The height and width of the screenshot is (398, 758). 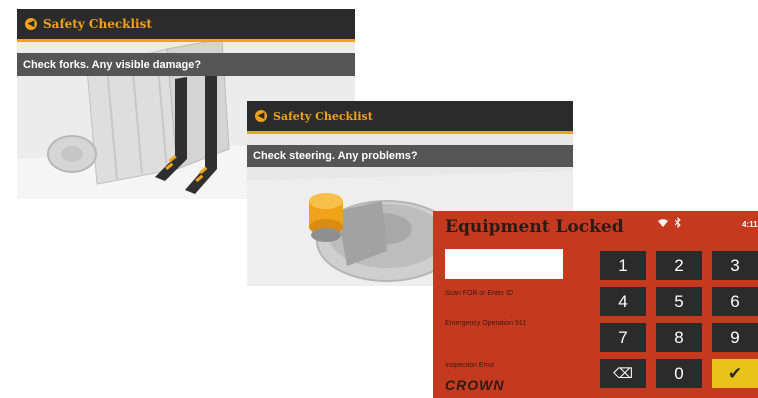 What do you see at coordinates (623, 301) in the screenshot?
I see `key-4: 4` at bounding box center [623, 301].